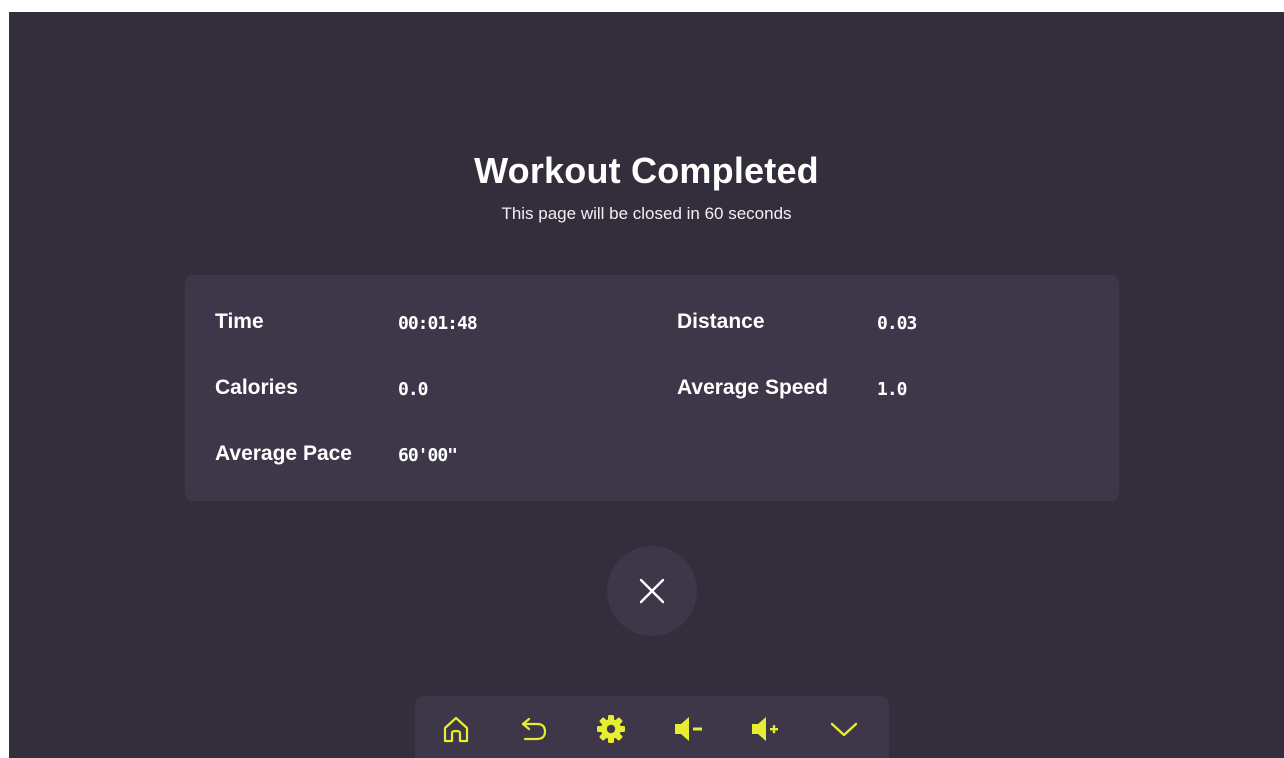 Image resolution: width=1284 pixels, height=758 pixels. What do you see at coordinates (897, 323) in the screenshot?
I see `stat-value-distance: 0.03` at bounding box center [897, 323].